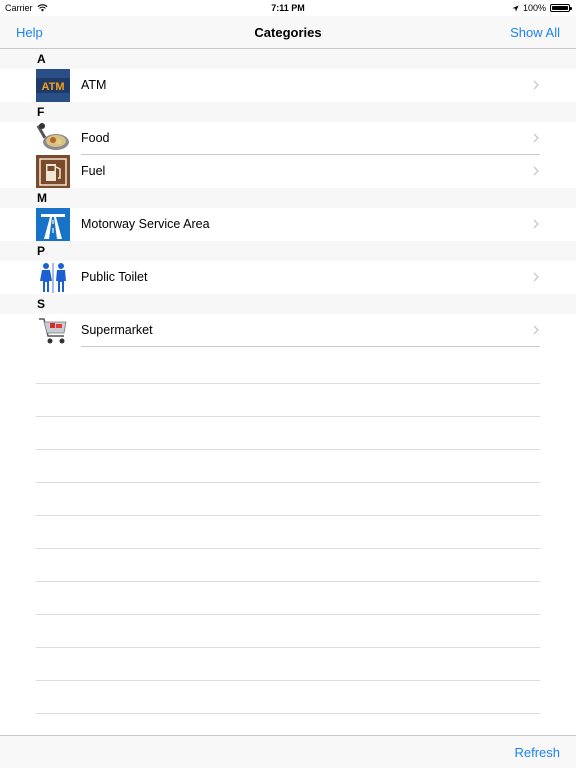 This screenshot has height=768, width=576. I want to click on svg-text: ATM, so click(52, 87).